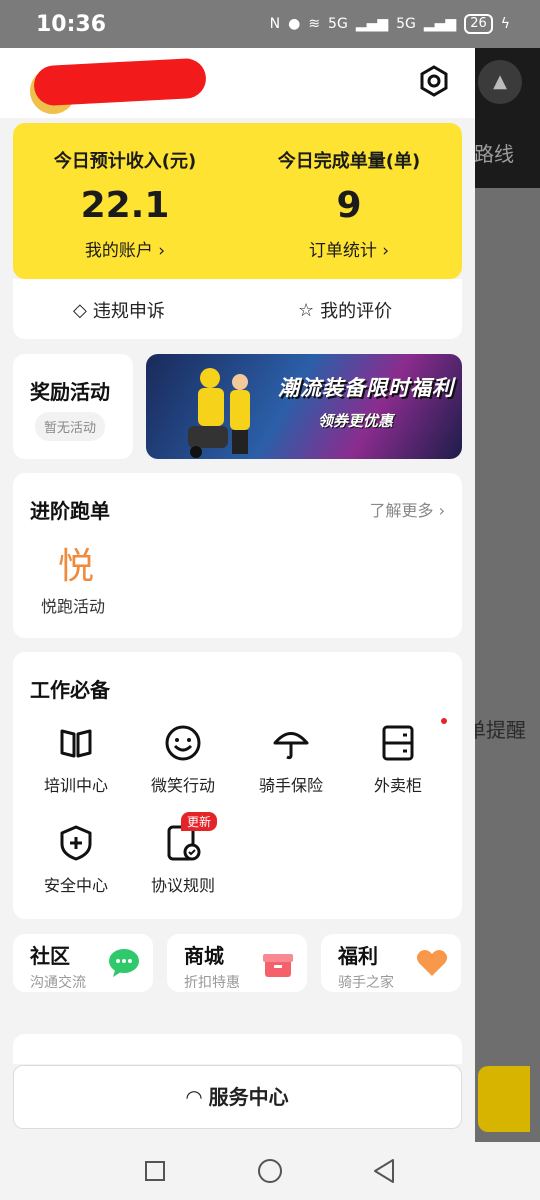 The width and height of the screenshot is (540, 1200). I want to click on book-icon, so click(76, 743).